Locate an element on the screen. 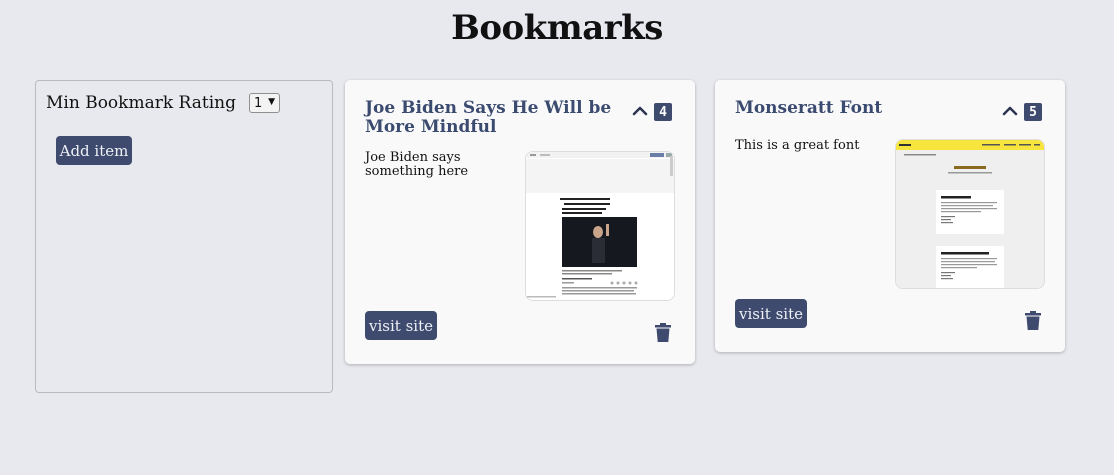  min-rating-label: Min Bookmark Rating is located at coordinates (141, 103).